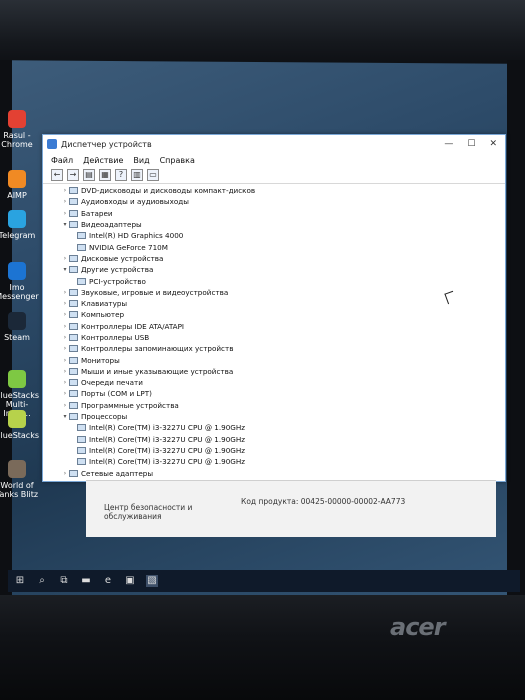 Image resolution: width=525 pixels, height=700 pixels. Describe the element at coordinates (17, 379) in the screenshot. I see `bluestacks-icon` at that location.